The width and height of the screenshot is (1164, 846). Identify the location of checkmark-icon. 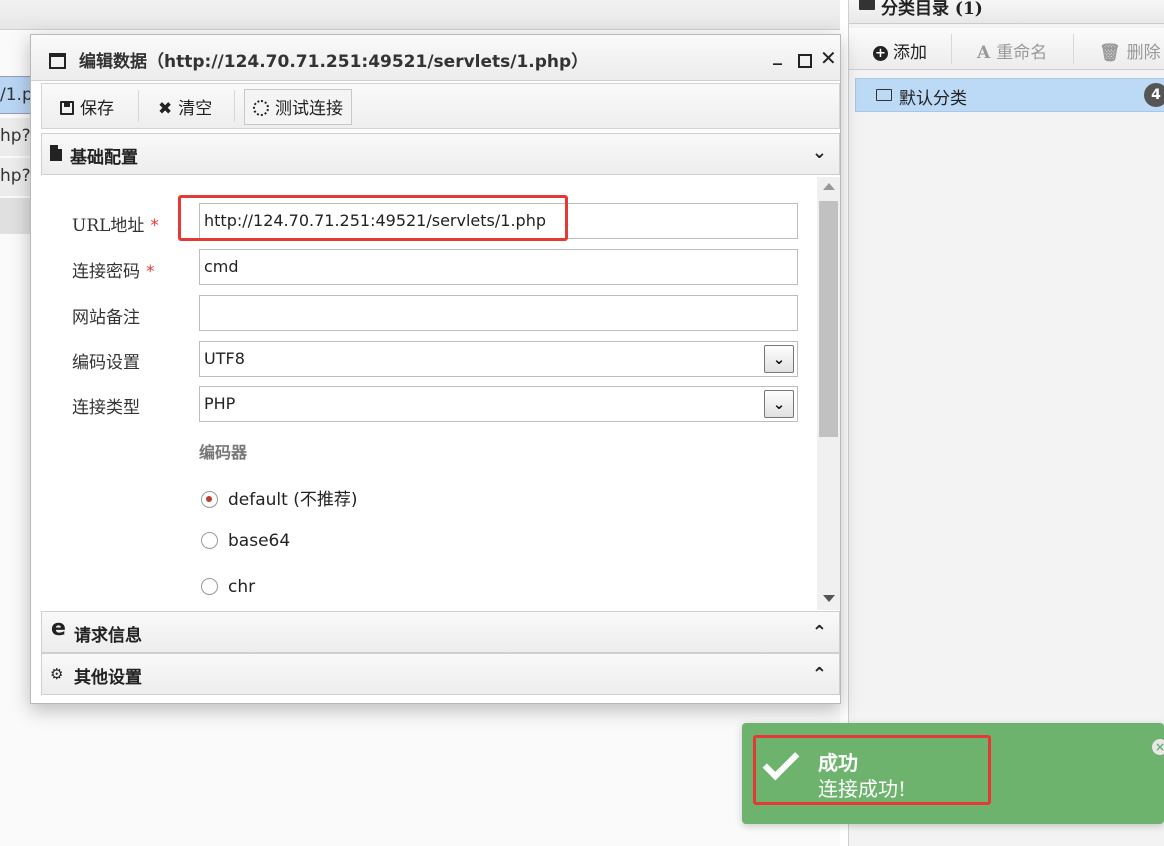
(781, 762).